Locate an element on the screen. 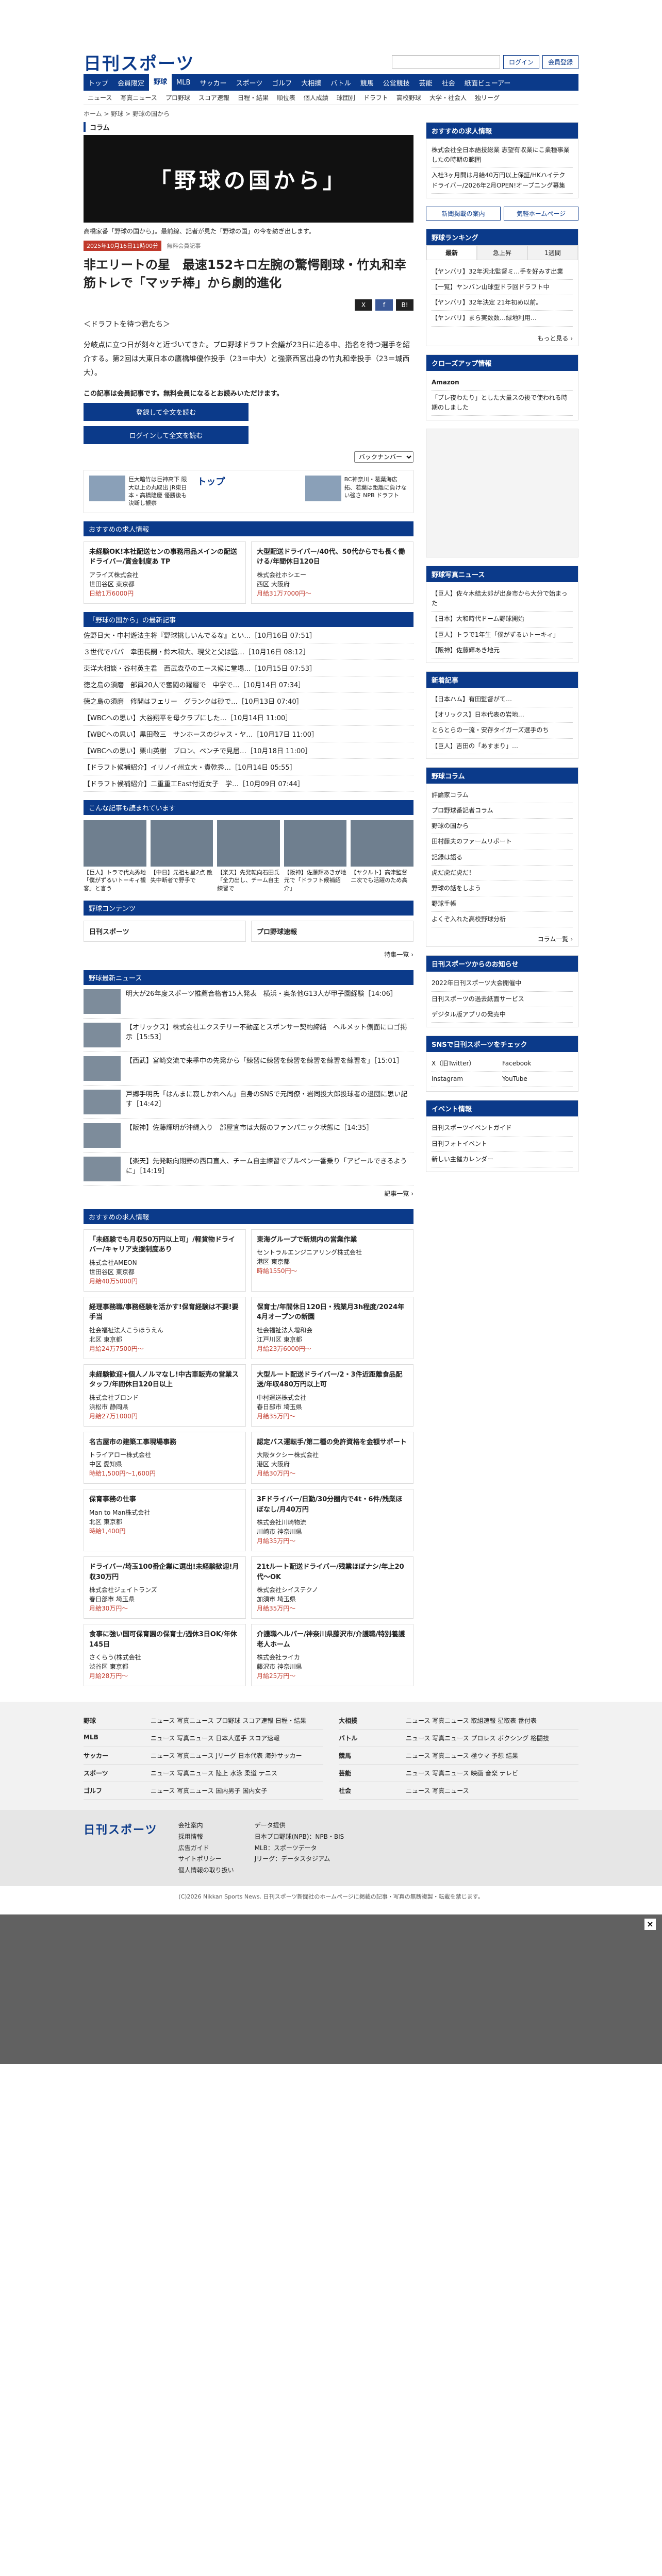  footer-category: ゴルフ is located at coordinates (114, 1790).